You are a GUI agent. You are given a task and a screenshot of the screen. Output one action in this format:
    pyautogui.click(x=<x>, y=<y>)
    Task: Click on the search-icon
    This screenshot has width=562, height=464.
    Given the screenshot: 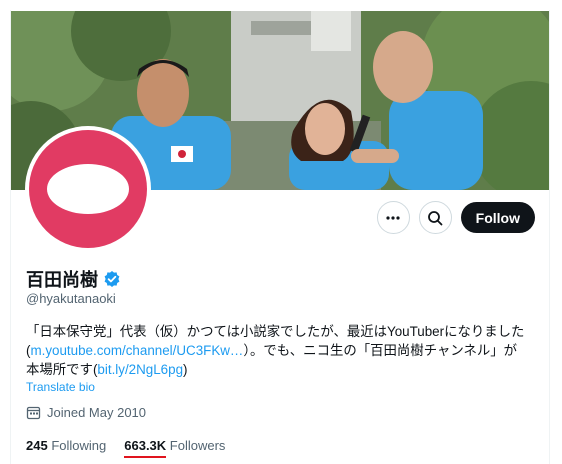 What is the action you would take?
    pyautogui.click(x=435, y=217)
    